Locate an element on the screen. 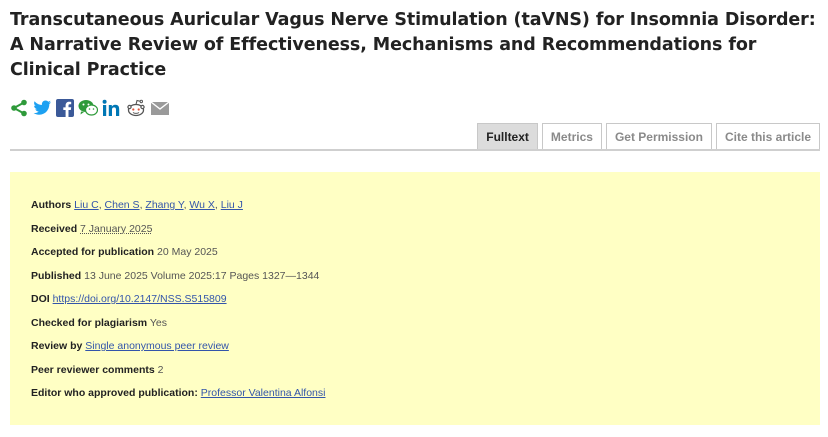 The height and width of the screenshot is (437, 828). comments-count: 2 is located at coordinates (160, 369).